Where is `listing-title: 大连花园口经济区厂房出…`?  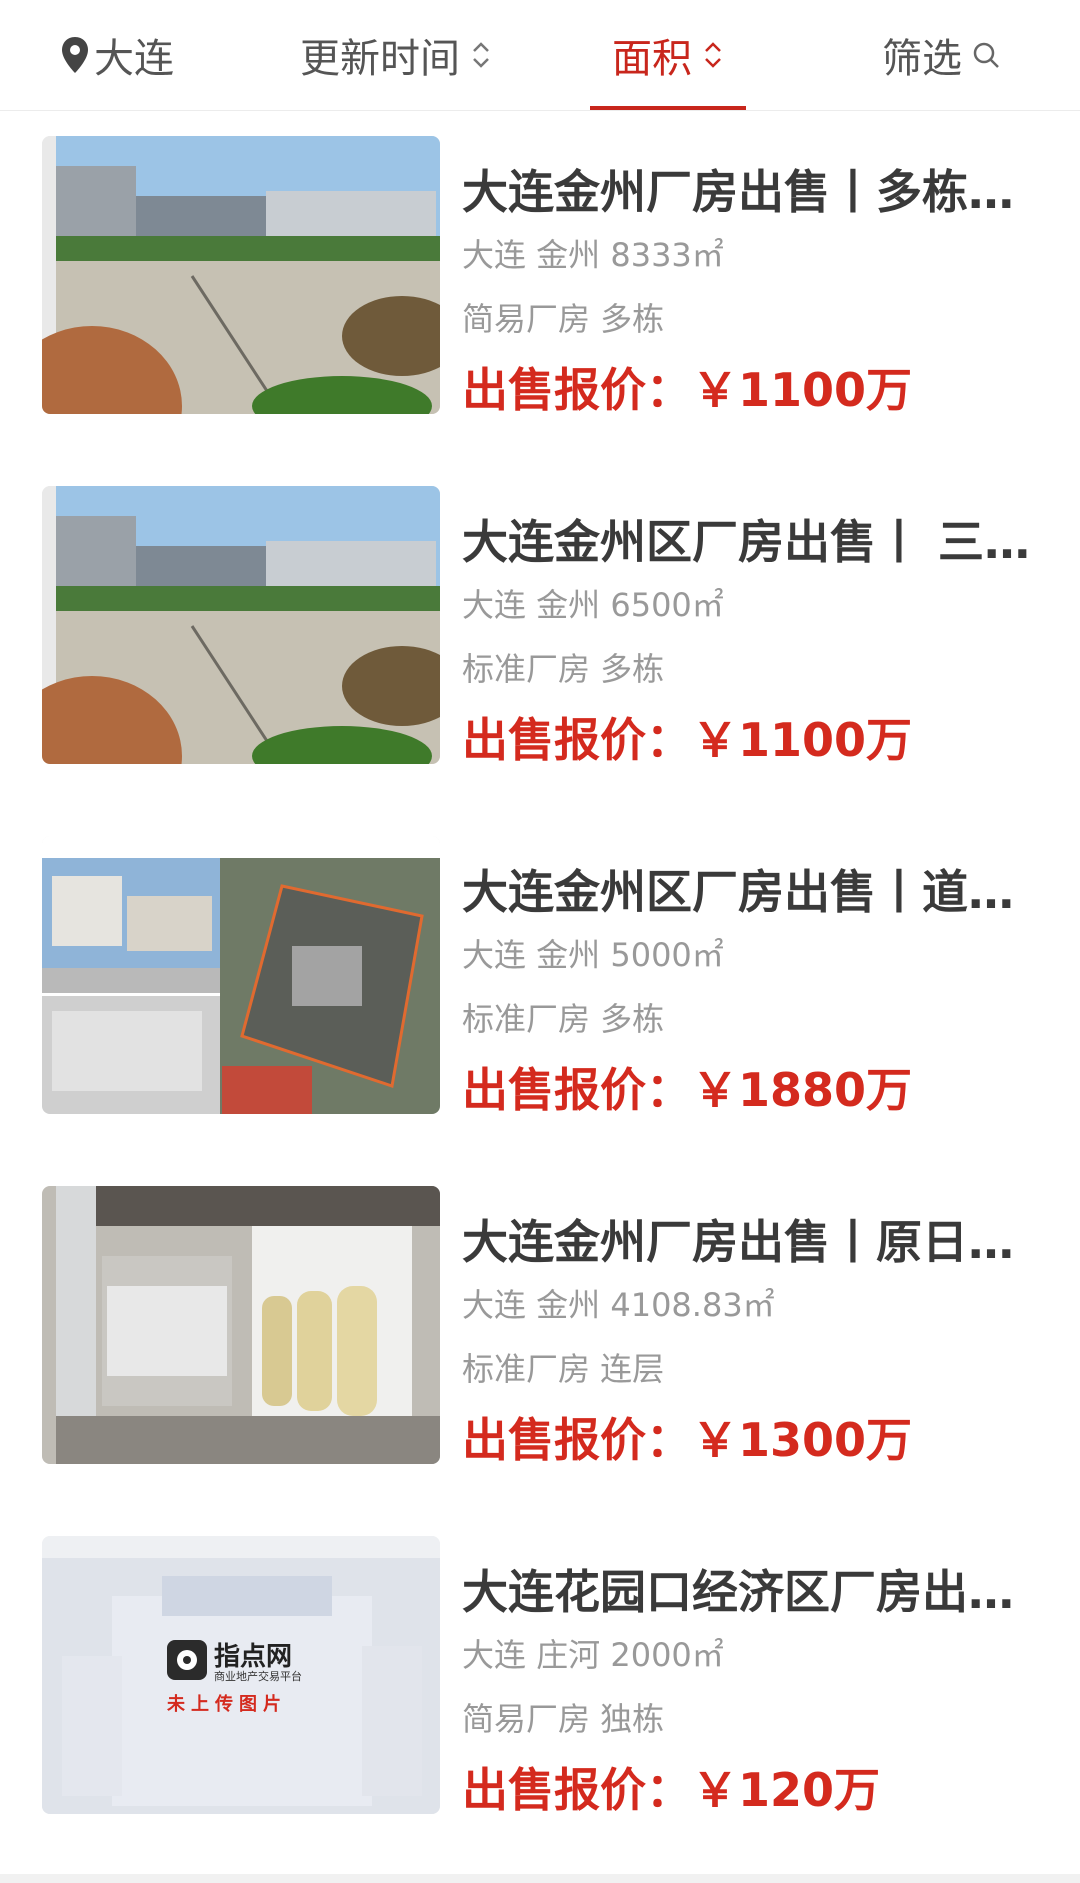 listing-title: 大连花园口经济区厂房出… is located at coordinates (738, 1592).